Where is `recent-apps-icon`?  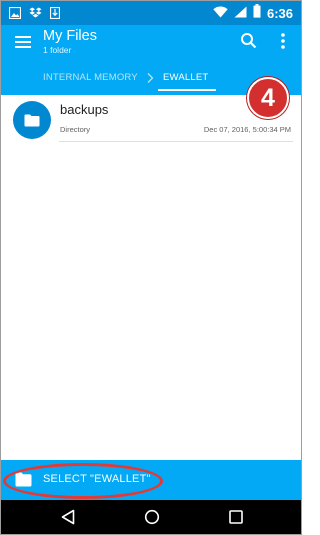 recent-apps-icon is located at coordinates (236, 517).